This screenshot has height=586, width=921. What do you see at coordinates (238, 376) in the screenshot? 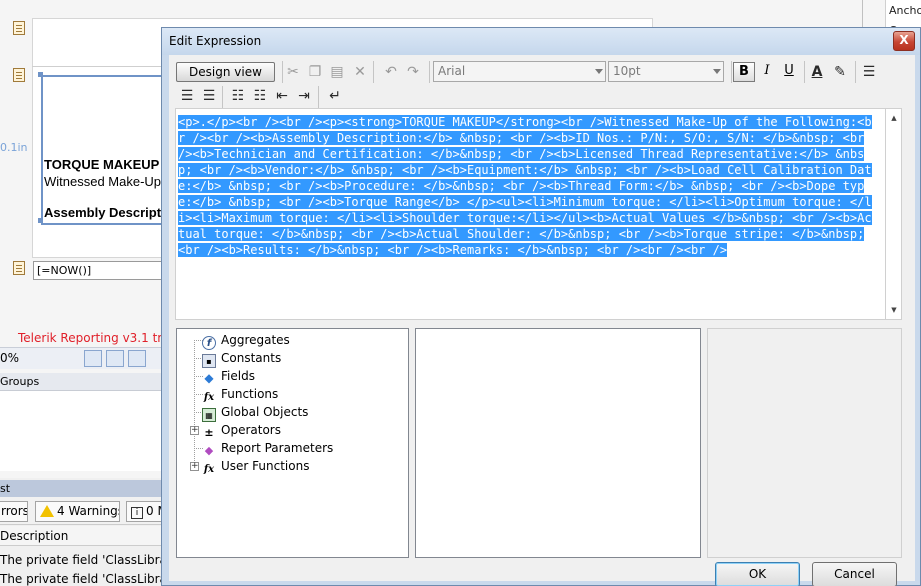
I see `tree-item-label: Fields` at bounding box center [238, 376].